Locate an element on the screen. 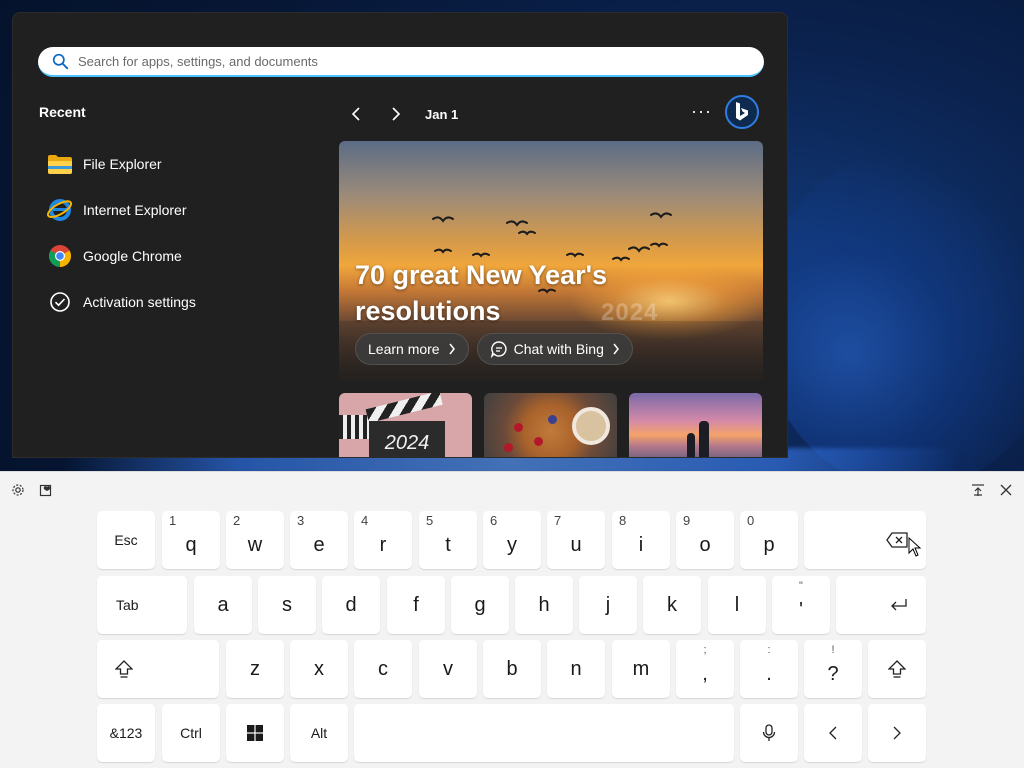  key-label: Esc is located at coordinates (126, 540).